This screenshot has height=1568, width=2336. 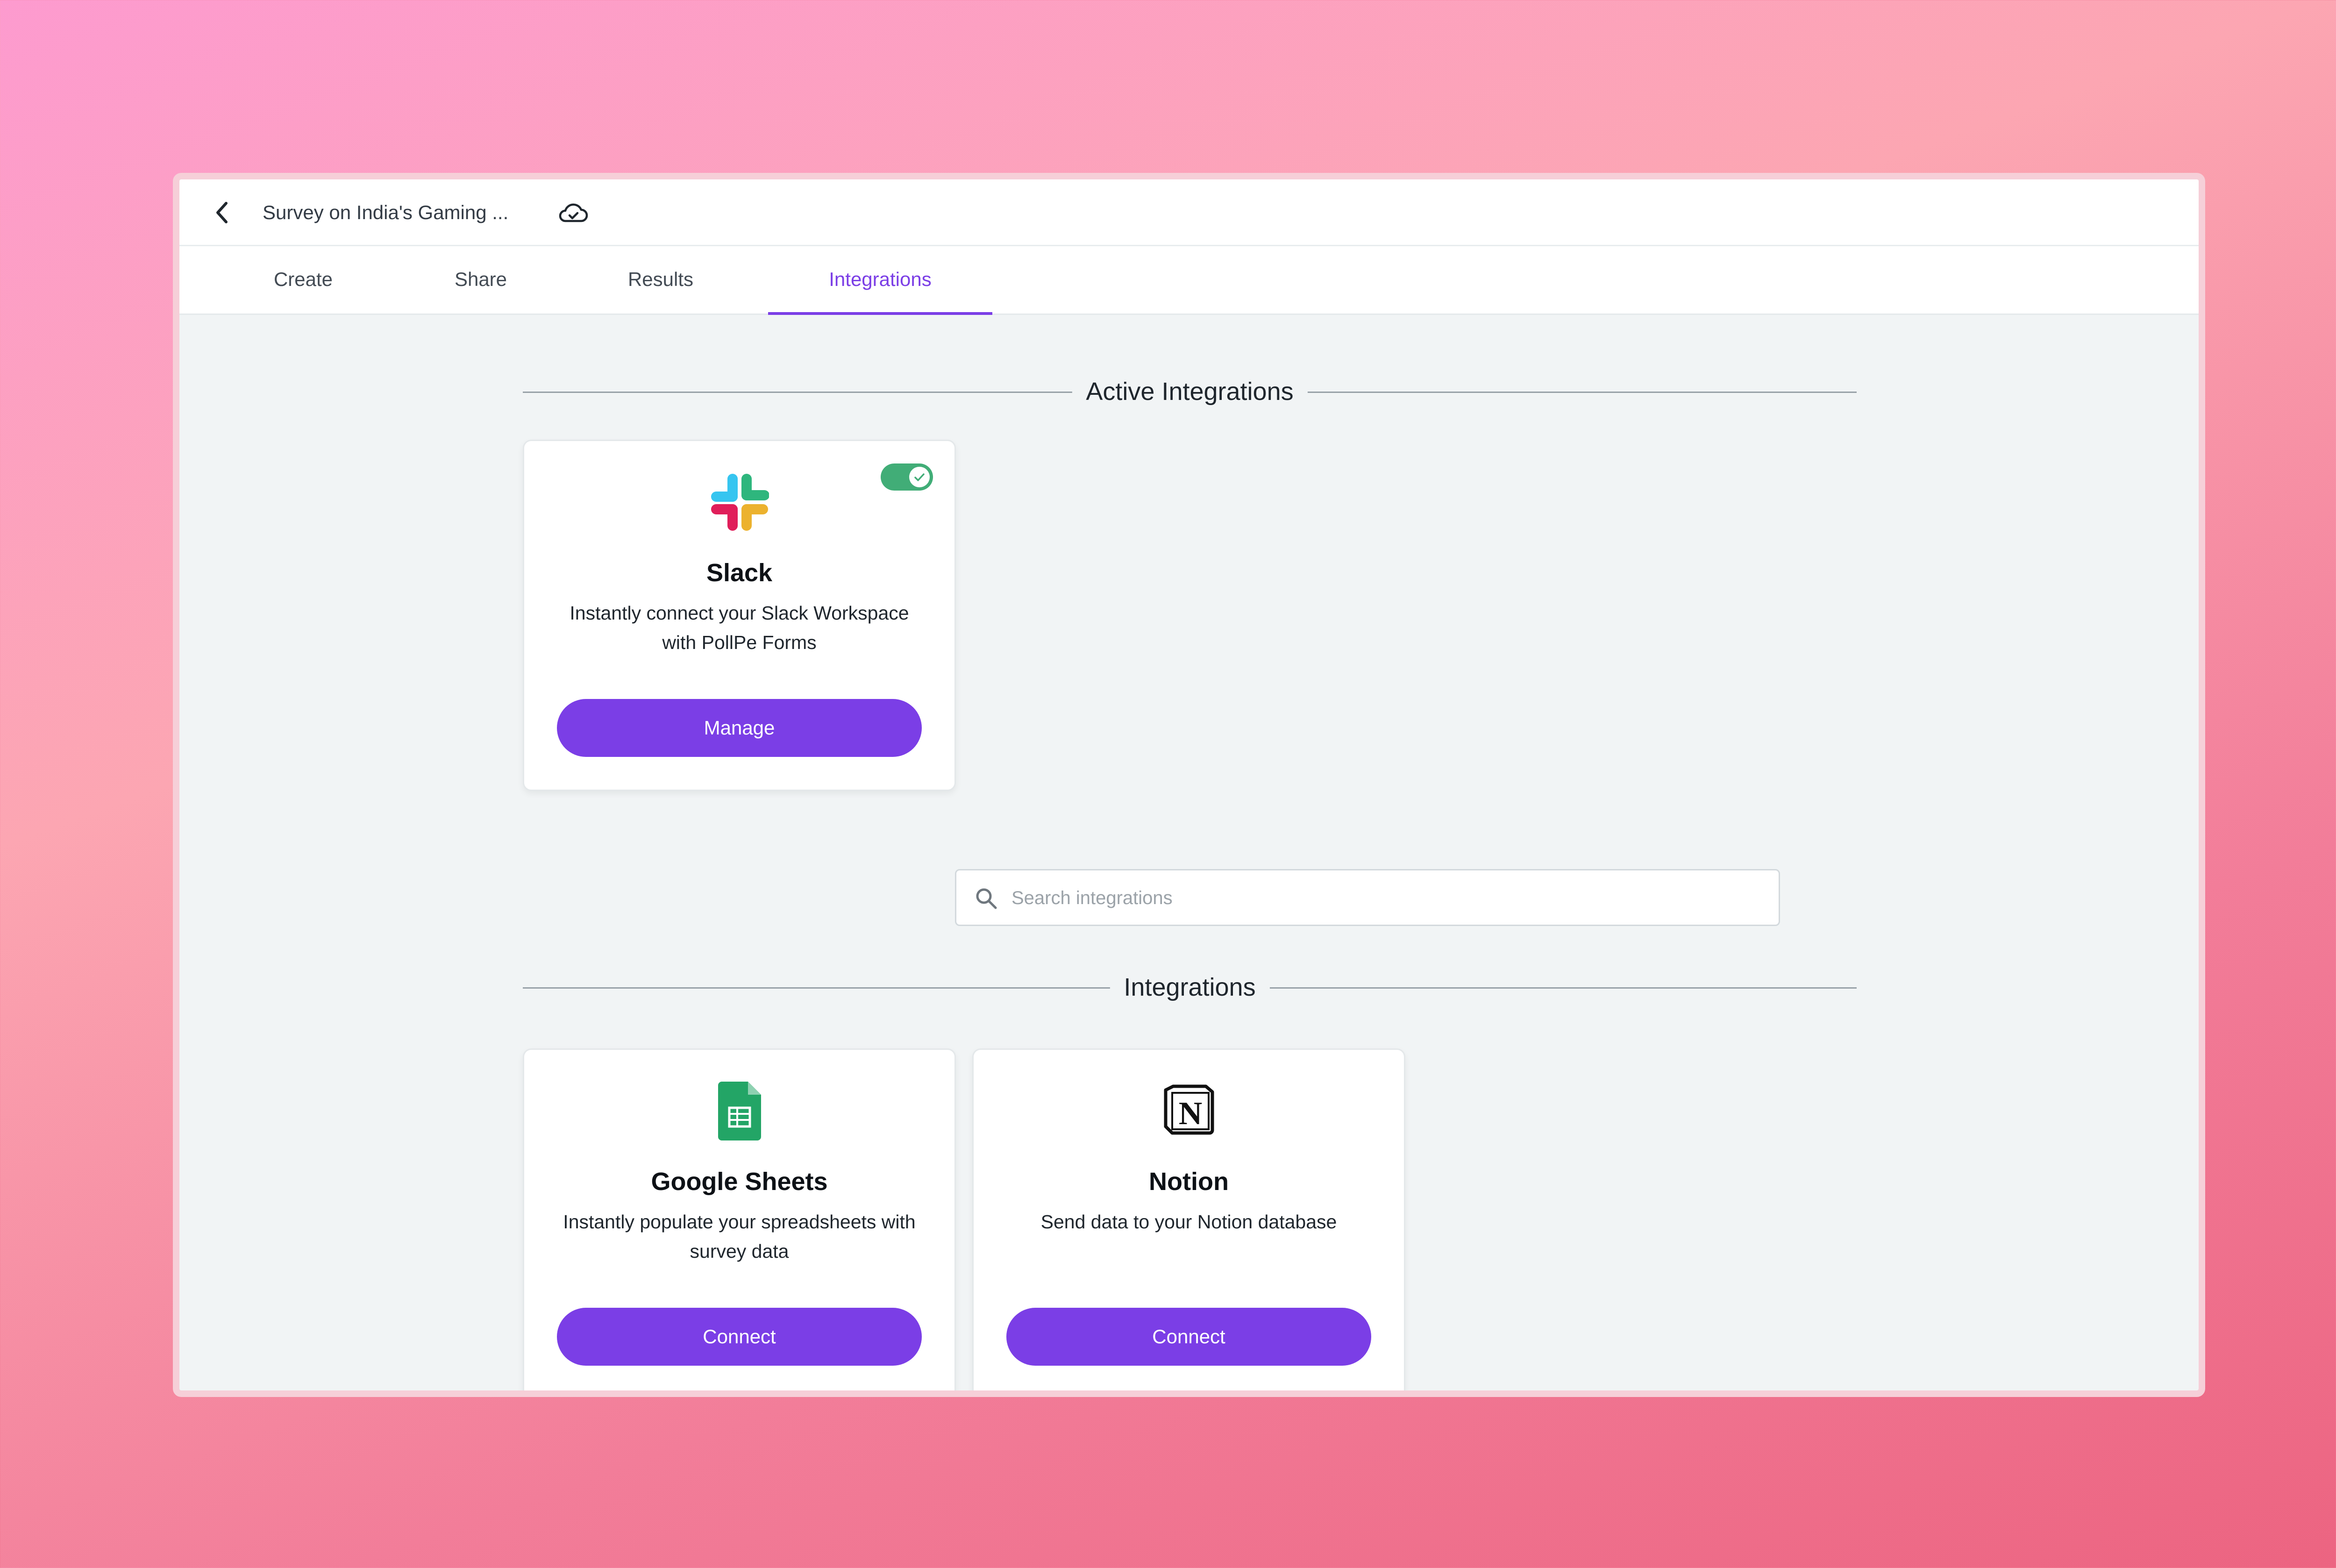 I want to click on manage-button: Manage, so click(x=739, y=728).